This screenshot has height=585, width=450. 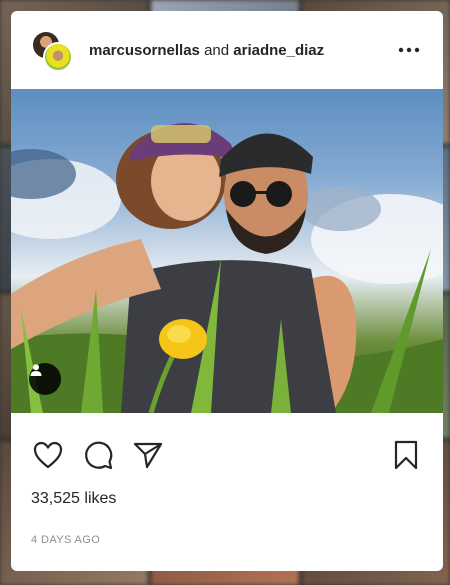 I want to click on heart-icon, so click(x=48, y=455).